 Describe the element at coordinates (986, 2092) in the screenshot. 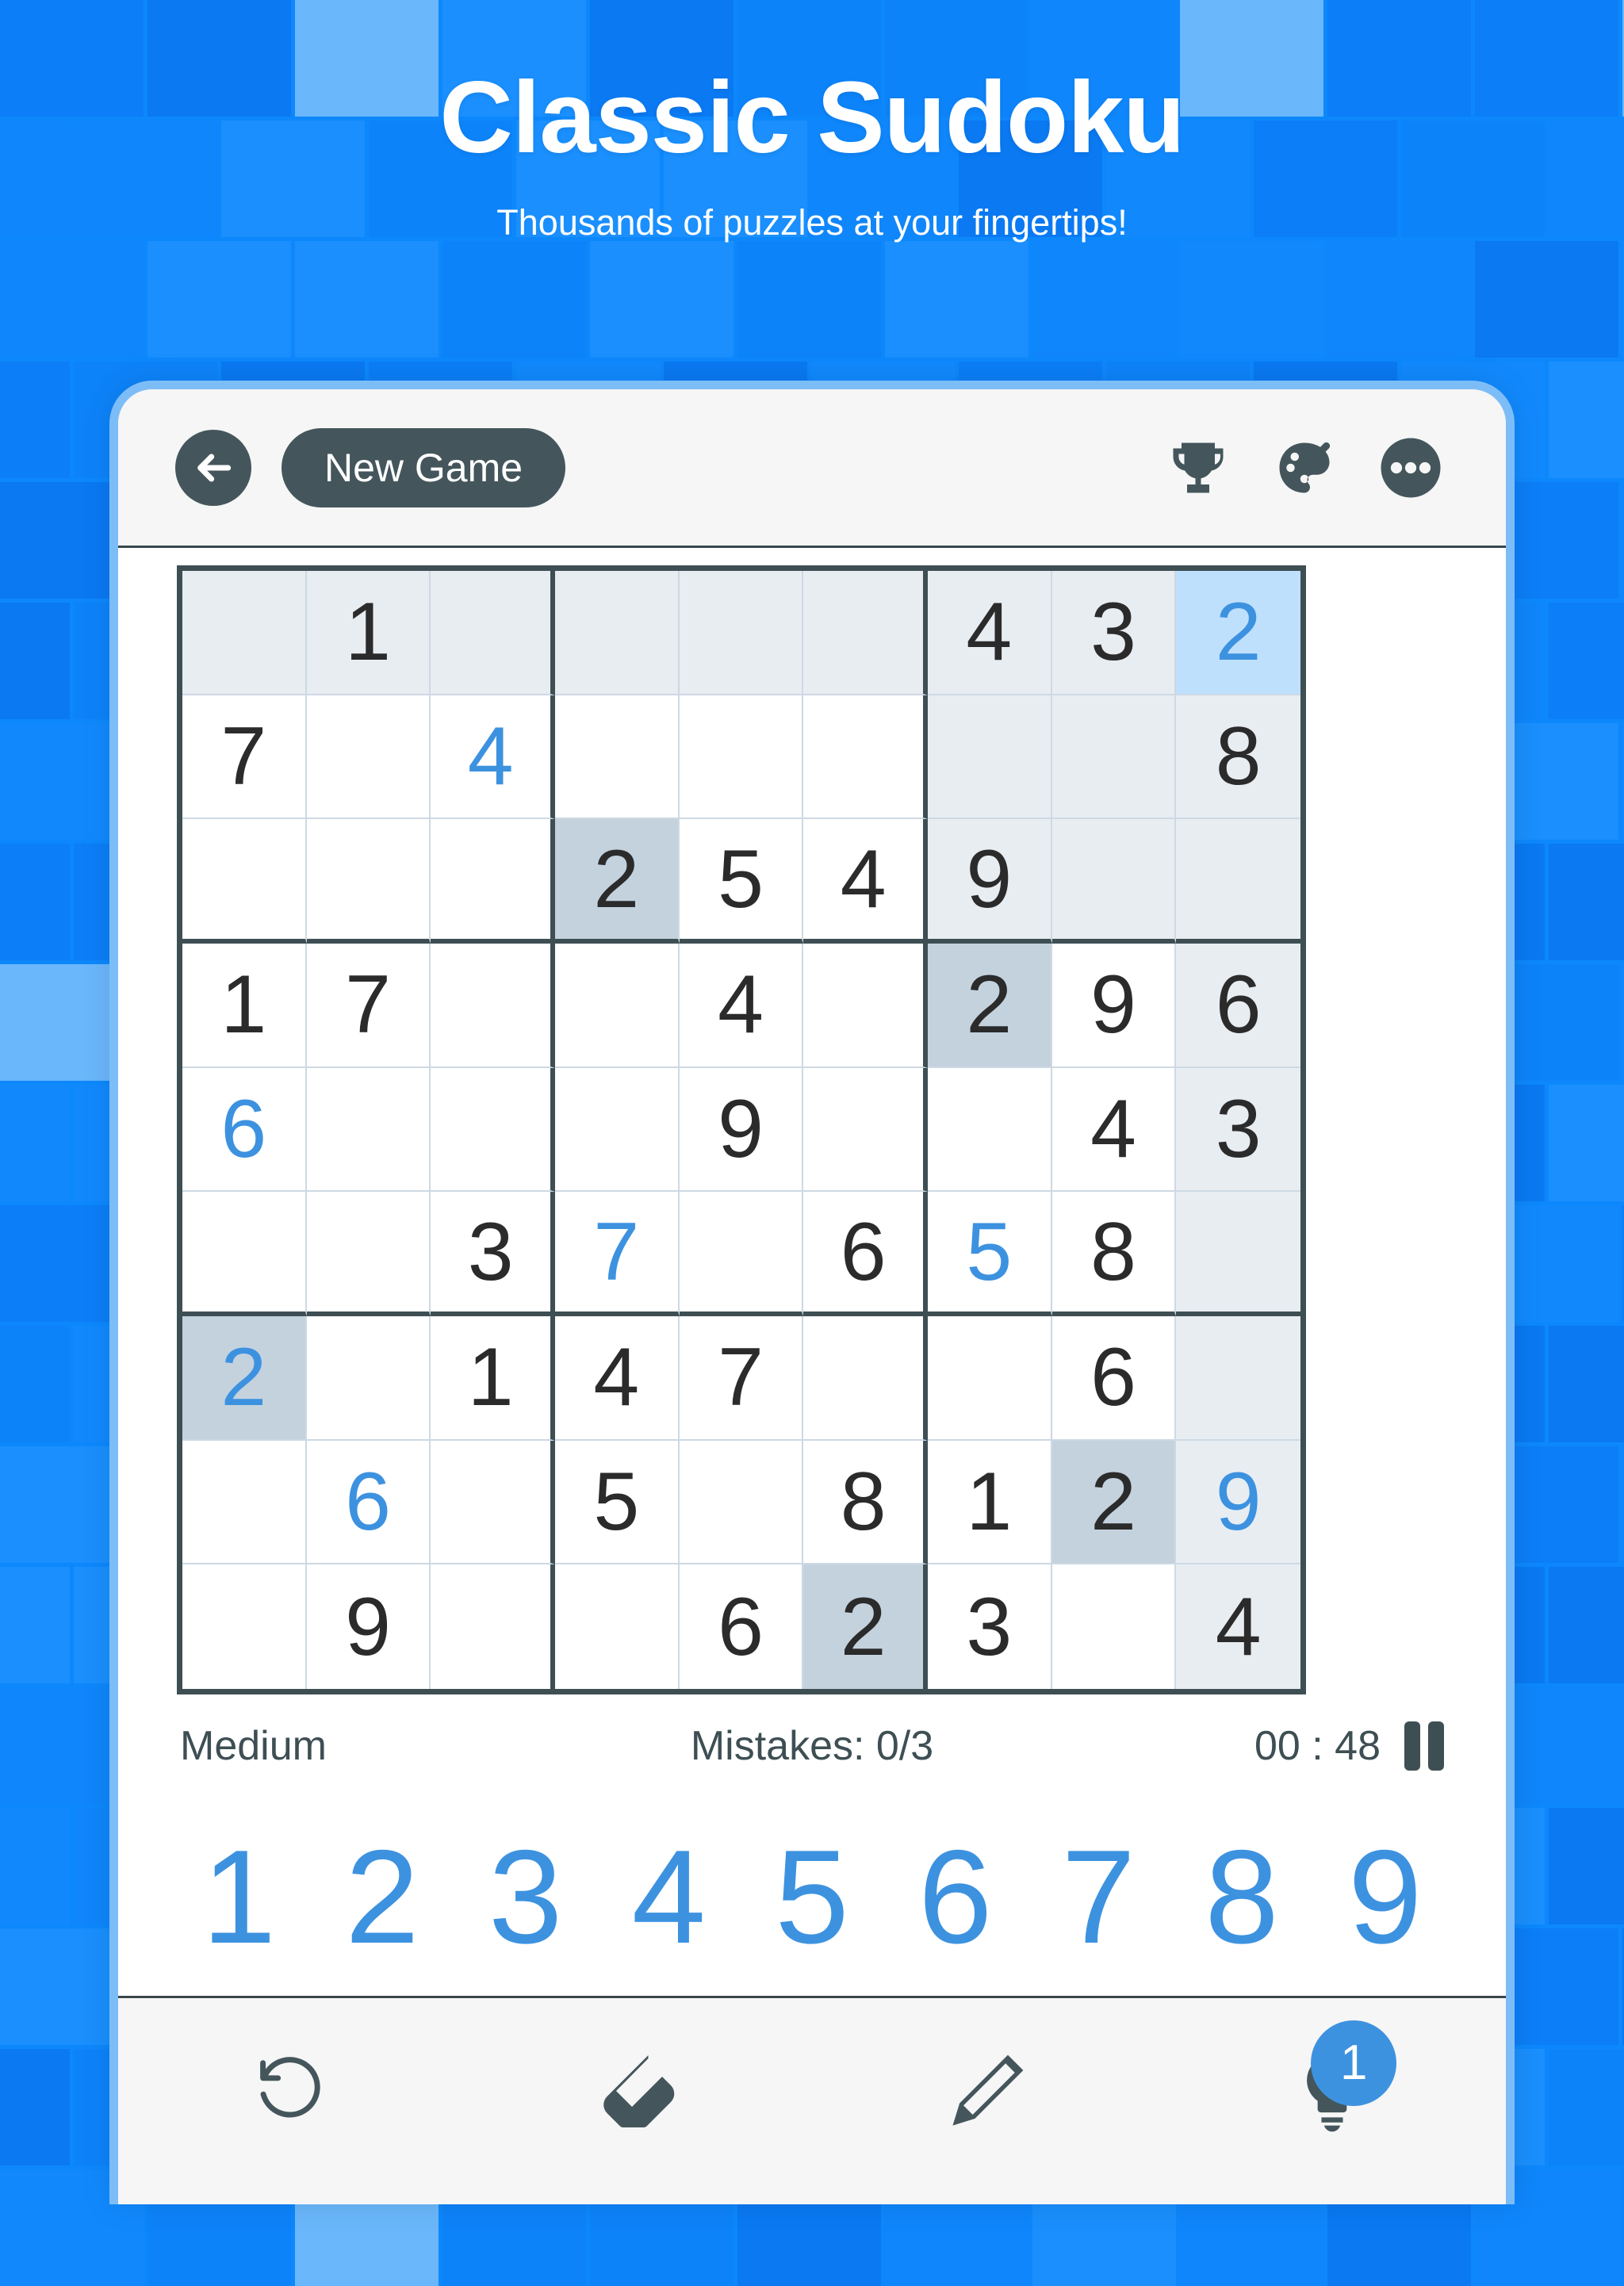

I see `pencil-notes-button` at that location.